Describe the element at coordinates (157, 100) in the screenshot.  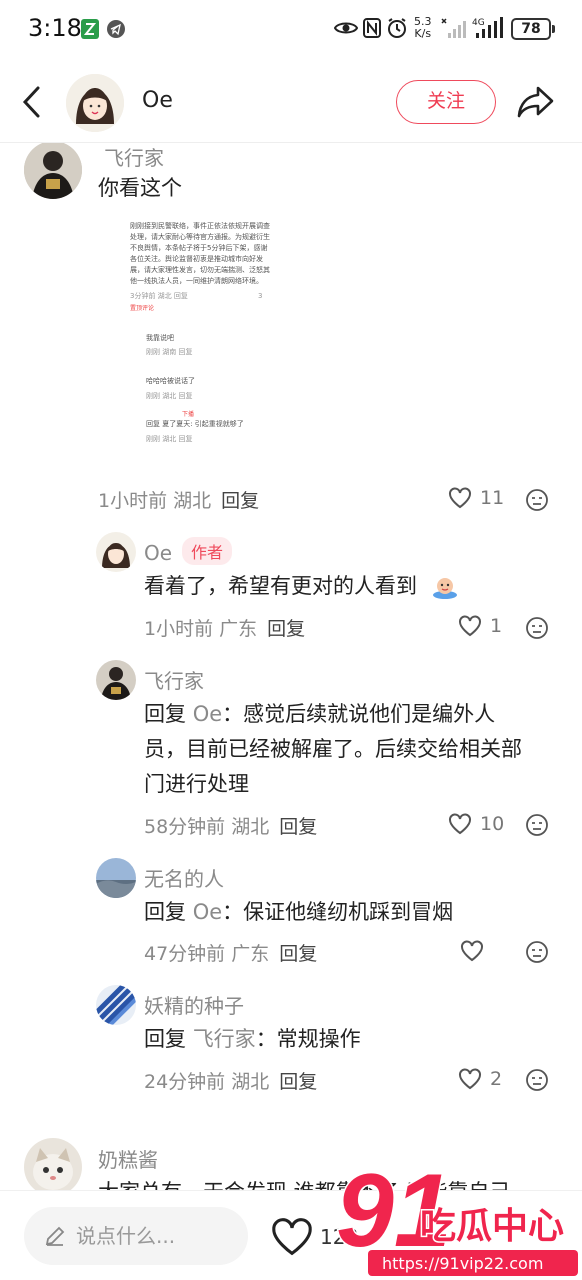
I see `author-name: Oe` at that location.